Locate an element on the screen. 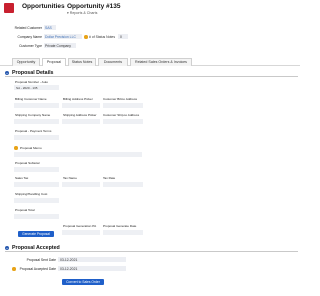  status-notes-value: 0 is located at coordinates (121, 37).